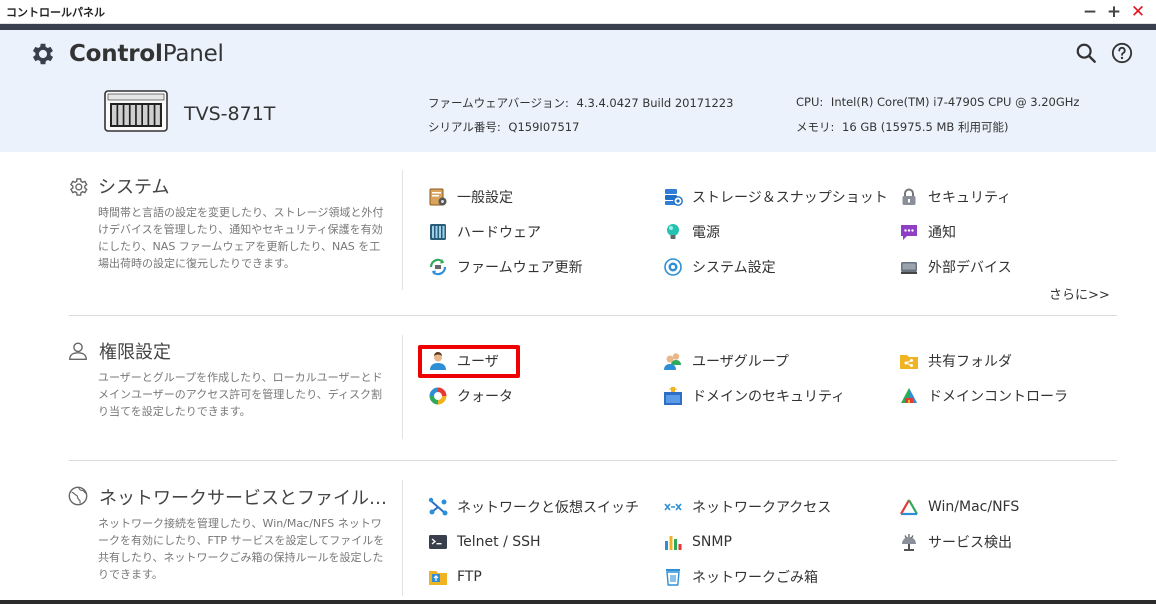  What do you see at coordinates (734, 268) in the screenshot?
I see `menu-item-label: システム設定` at bounding box center [734, 268].